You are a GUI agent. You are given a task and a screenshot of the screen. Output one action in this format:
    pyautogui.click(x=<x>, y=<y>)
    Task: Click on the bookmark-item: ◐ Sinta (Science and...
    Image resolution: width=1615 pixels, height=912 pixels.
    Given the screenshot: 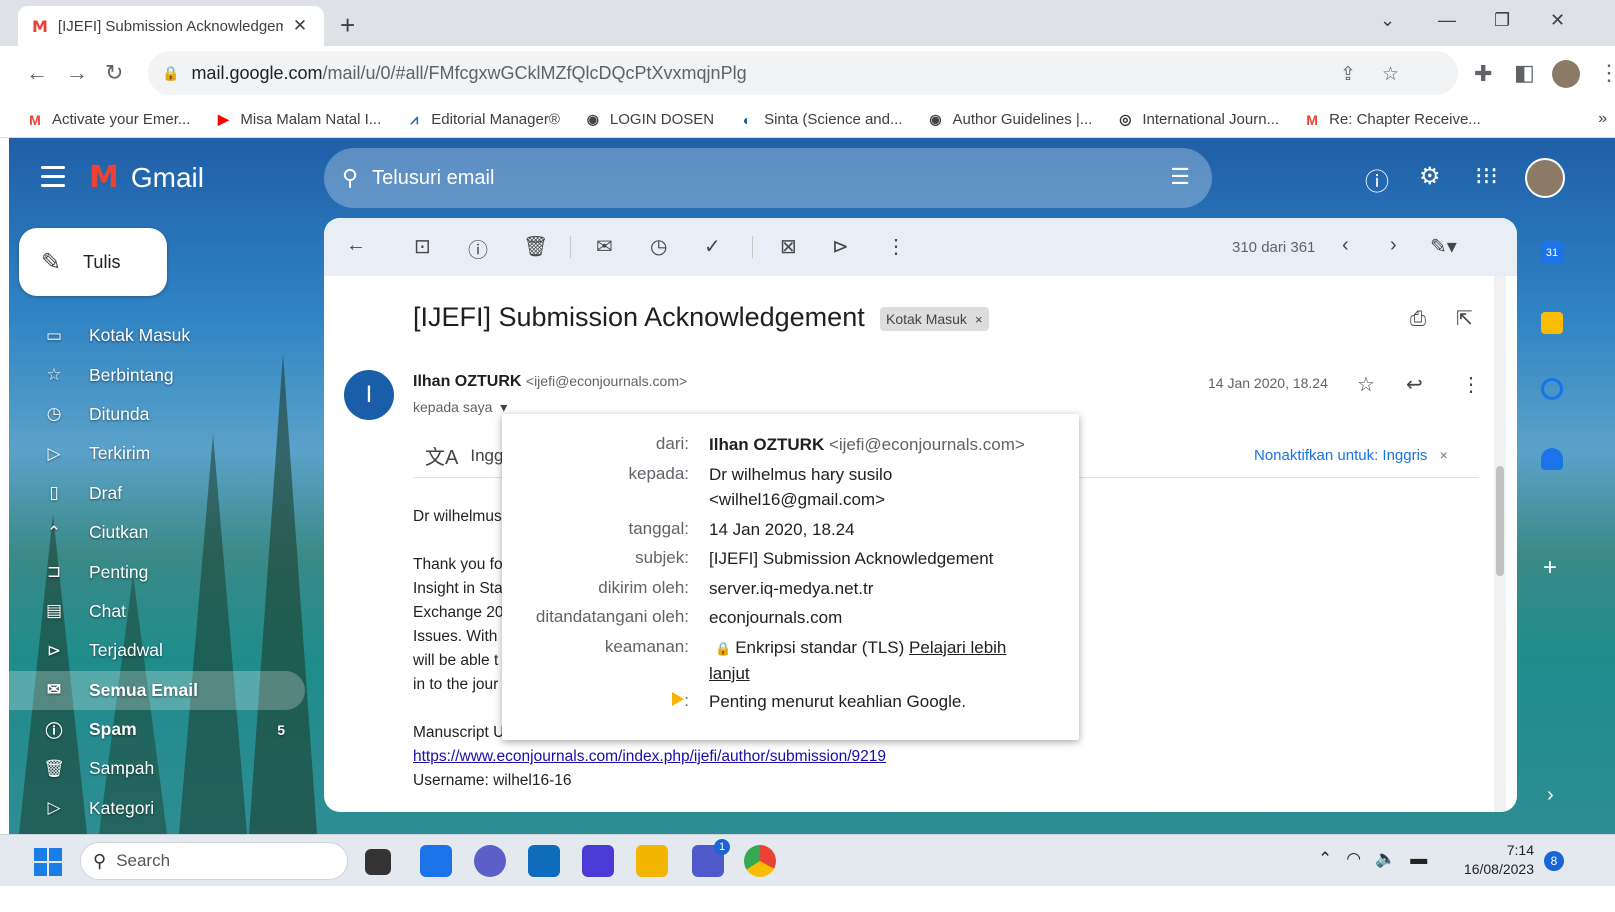 What is the action you would take?
    pyautogui.click(x=820, y=119)
    